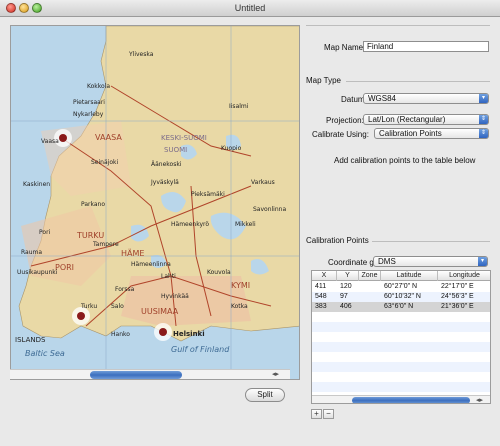 The image size is (500, 446). Describe the element at coordinates (117, 306) in the screenshot. I see `map-label: Salo` at that location.